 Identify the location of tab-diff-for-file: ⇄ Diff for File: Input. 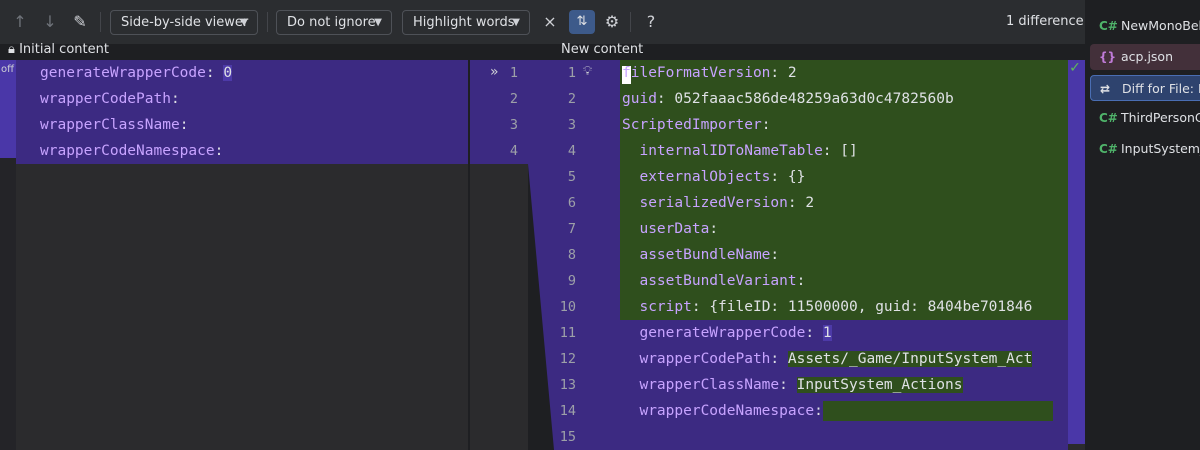
(1145, 88).